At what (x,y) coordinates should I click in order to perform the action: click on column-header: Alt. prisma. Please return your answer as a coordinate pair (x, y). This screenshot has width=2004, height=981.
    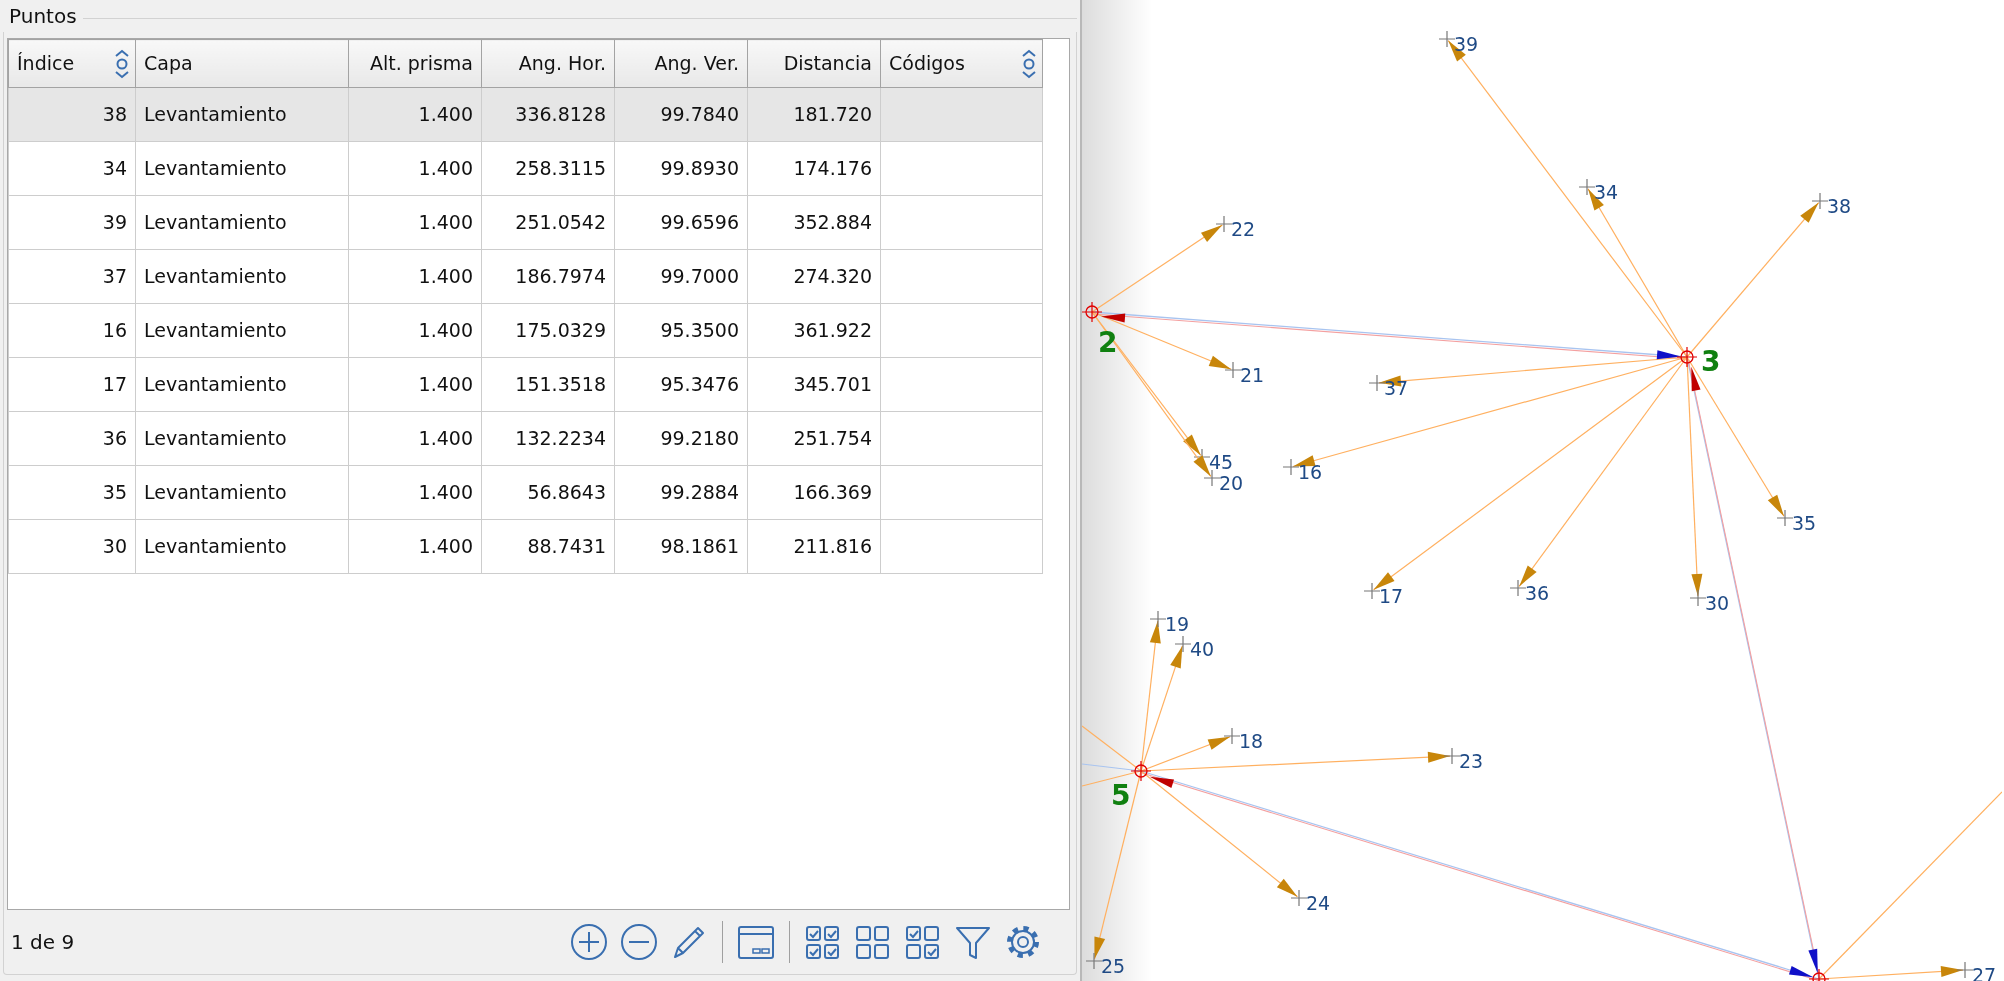
    Looking at the image, I should click on (415, 63).